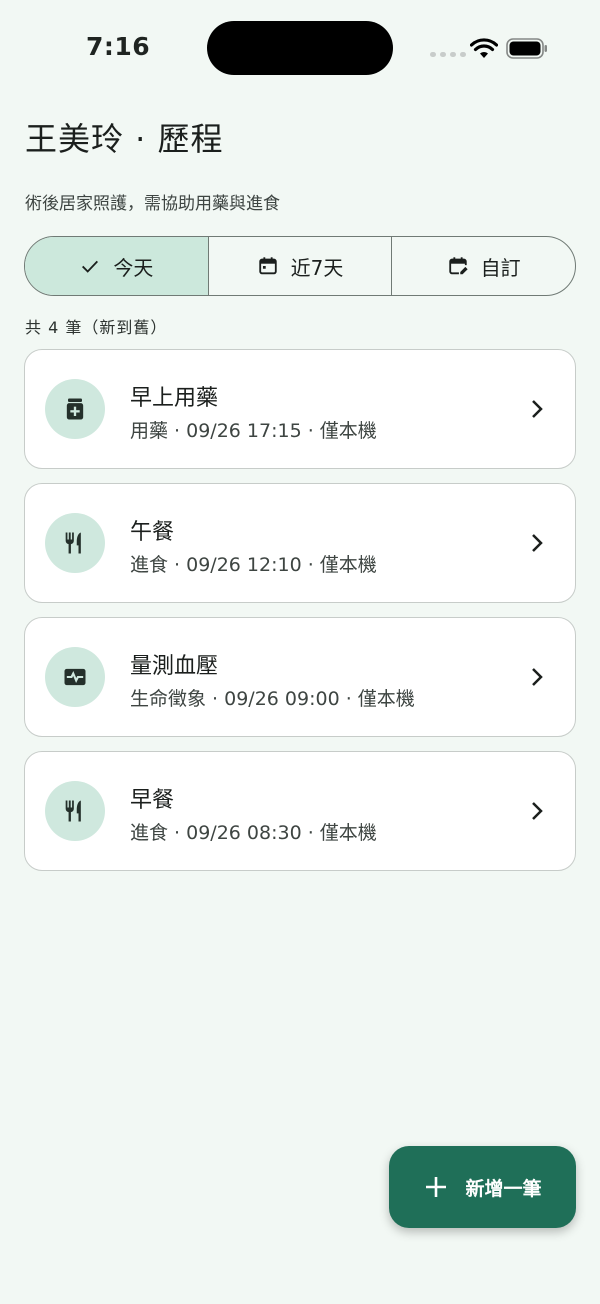 This screenshot has height=1304, width=600. I want to click on filter-custom-button: 自訂, so click(483, 266).